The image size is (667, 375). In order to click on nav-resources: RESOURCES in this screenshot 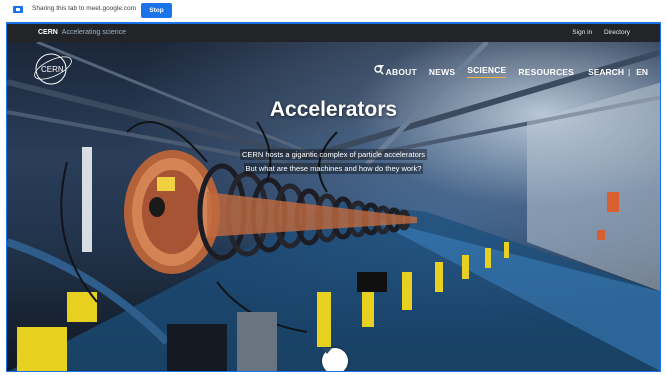, I will do `click(546, 72)`.